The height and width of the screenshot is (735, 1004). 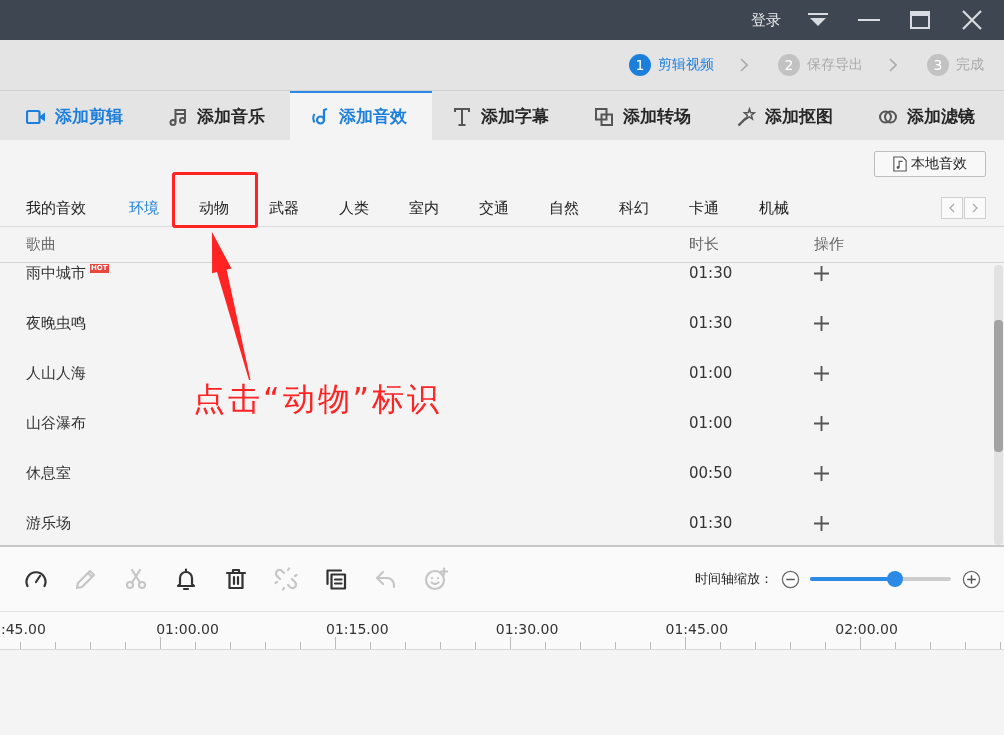 I want to click on step-number: 3, so click(x=938, y=65).